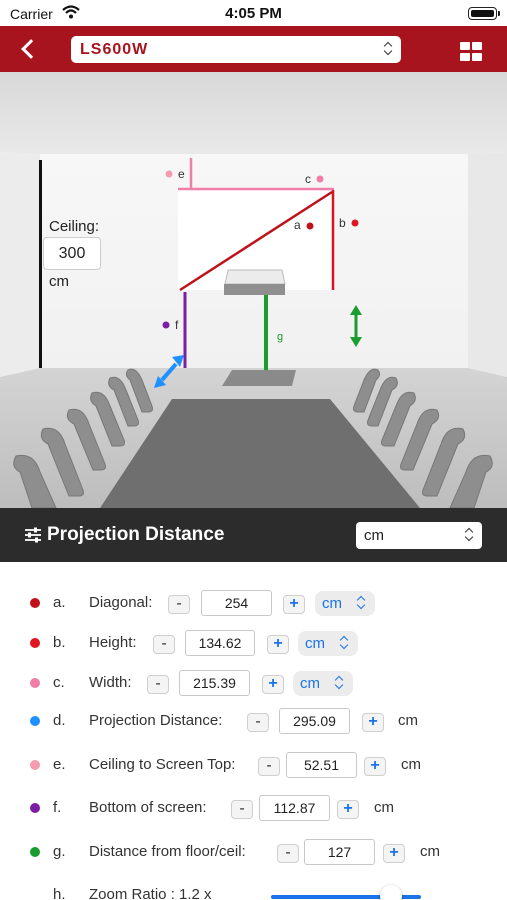 This screenshot has height=900, width=507. I want to click on model-select: LS600W, so click(236, 49).